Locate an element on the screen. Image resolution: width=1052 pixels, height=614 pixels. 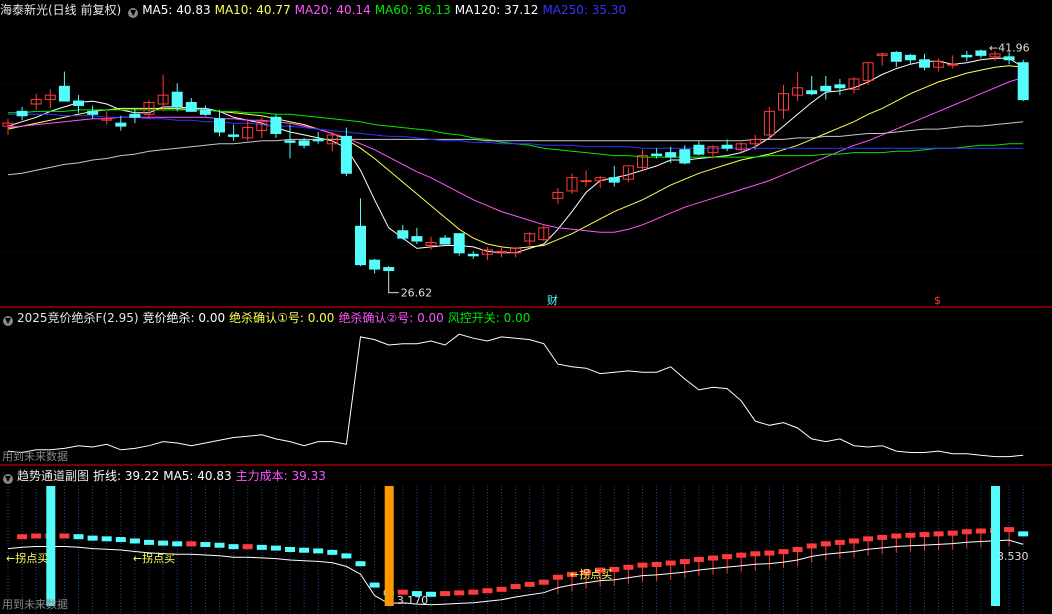
ma-line-ma250 is located at coordinates (516, 131).